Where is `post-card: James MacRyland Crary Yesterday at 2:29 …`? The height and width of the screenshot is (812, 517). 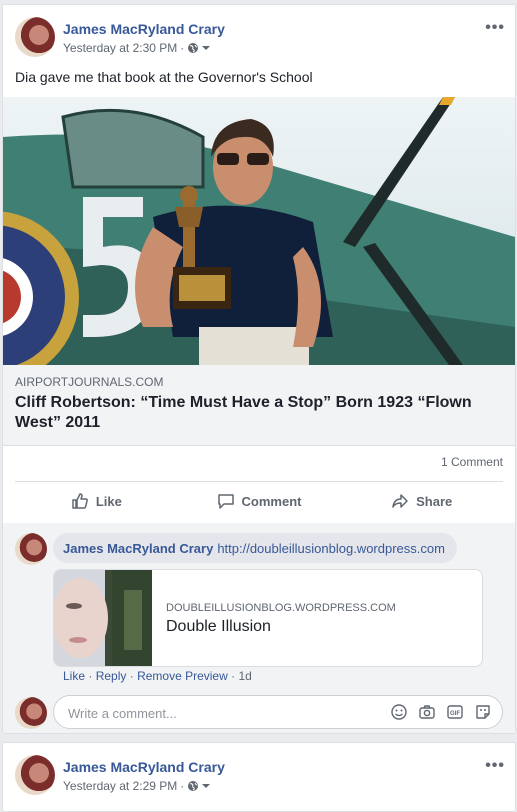
post-card: James MacRyland Crary Yesterday at 2:29 … is located at coordinates (259, 777).